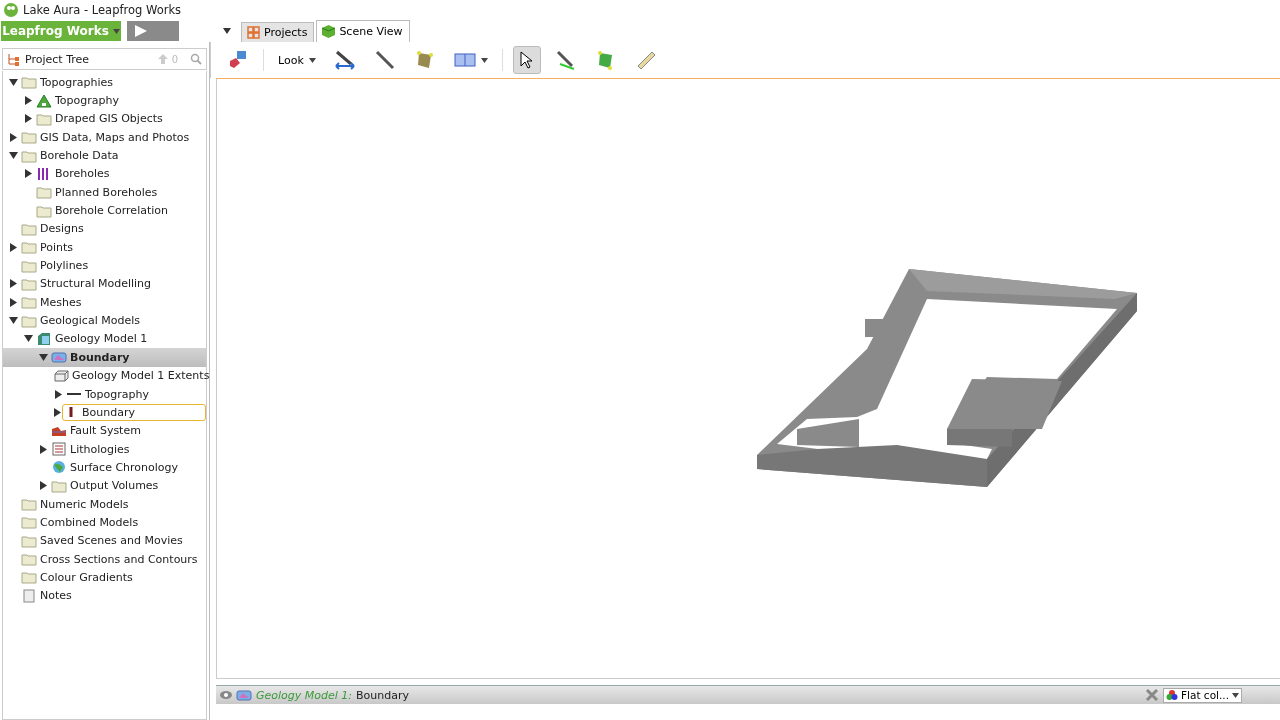 The image size is (1280, 720). I want to click on slicer-icon, so click(344, 60).